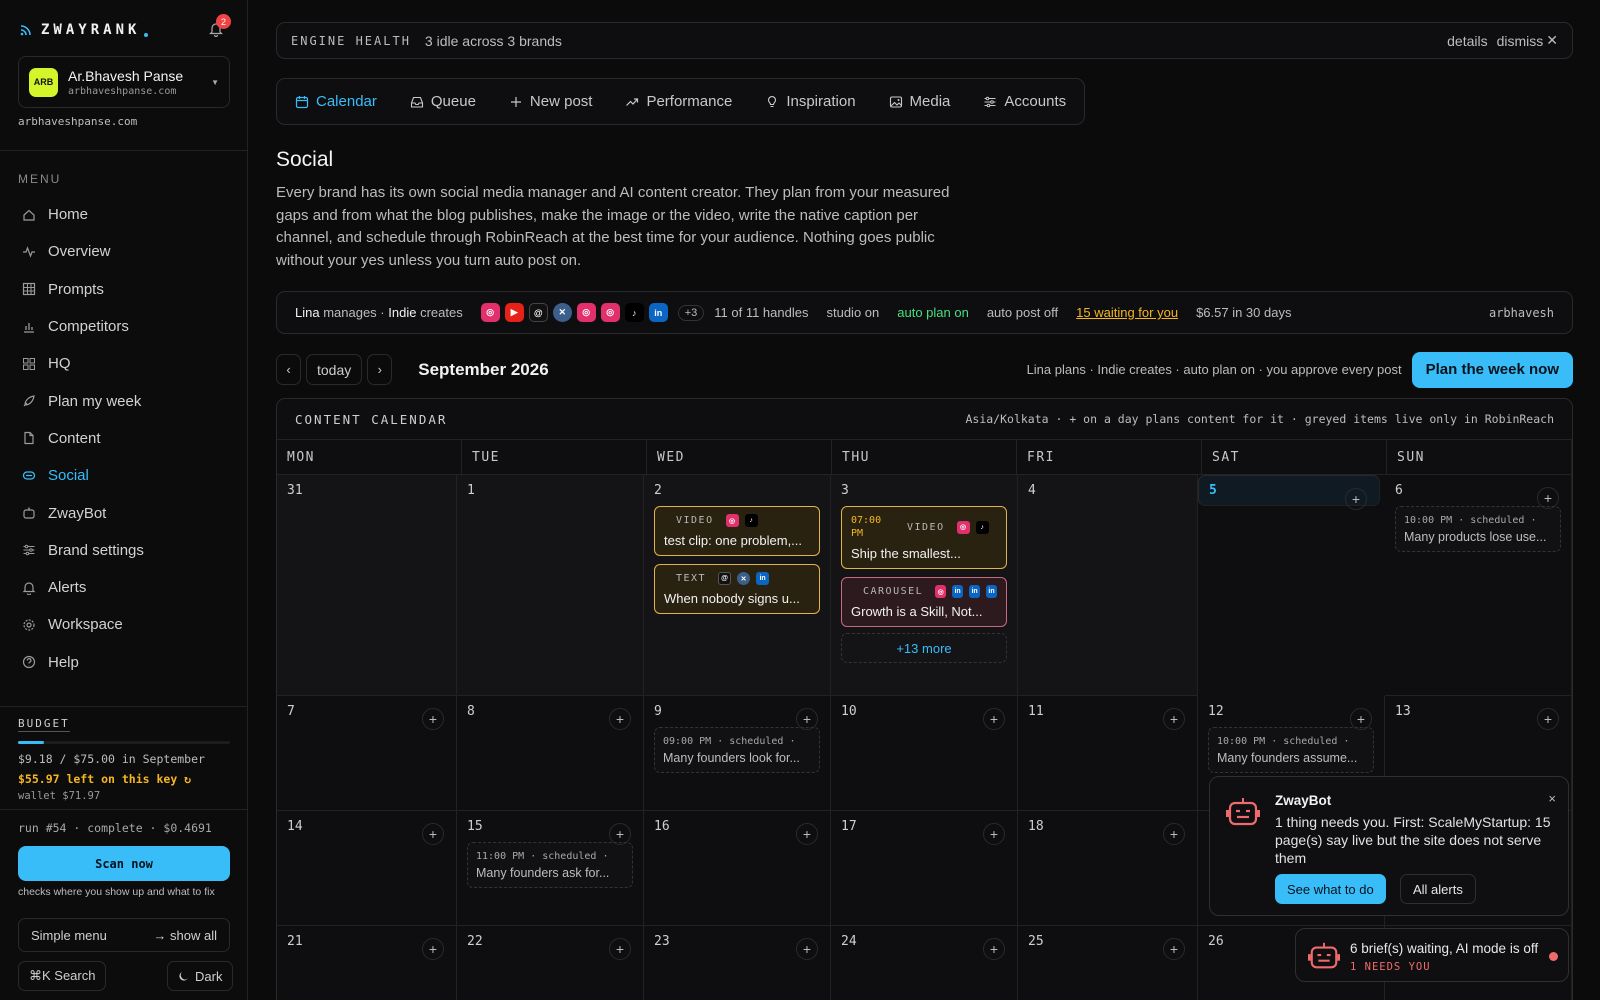 The height and width of the screenshot is (1000, 1600). I want to click on details-link: details, so click(1467, 41).